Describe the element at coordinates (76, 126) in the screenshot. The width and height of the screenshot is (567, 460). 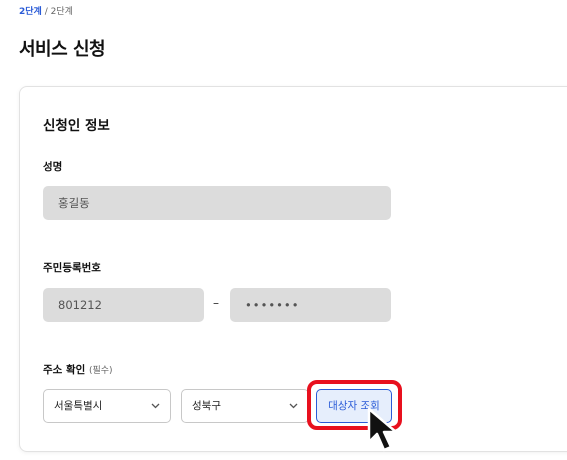
I see `section-title: 신청인 정보` at that location.